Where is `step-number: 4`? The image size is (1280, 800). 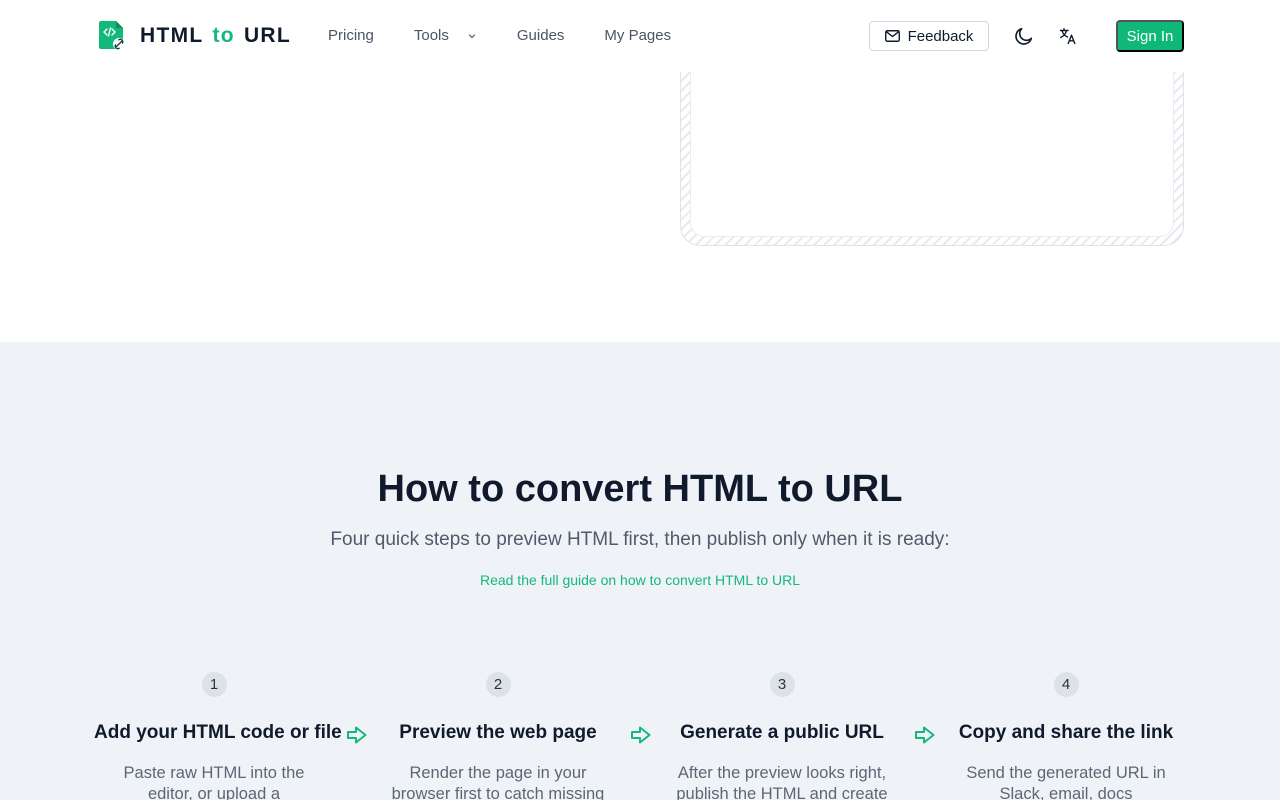
step-number: 4 is located at coordinates (1066, 684).